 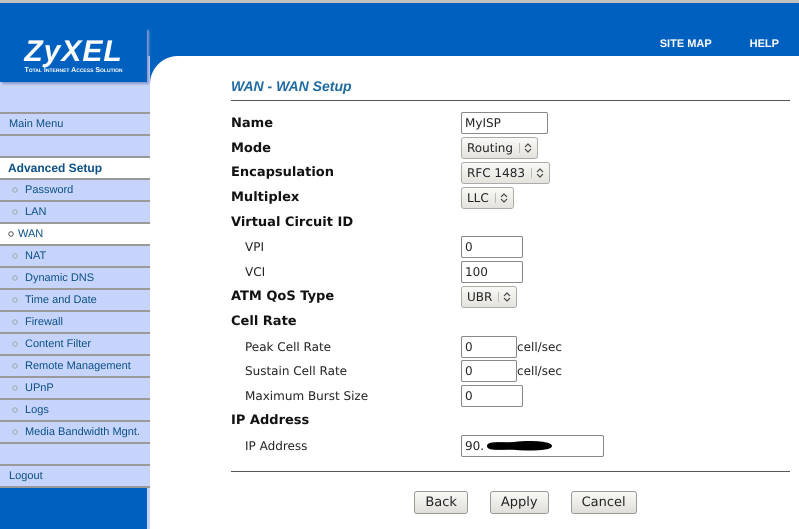 I want to click on dropdown: RFC 1483, so click(x=505, y=173).